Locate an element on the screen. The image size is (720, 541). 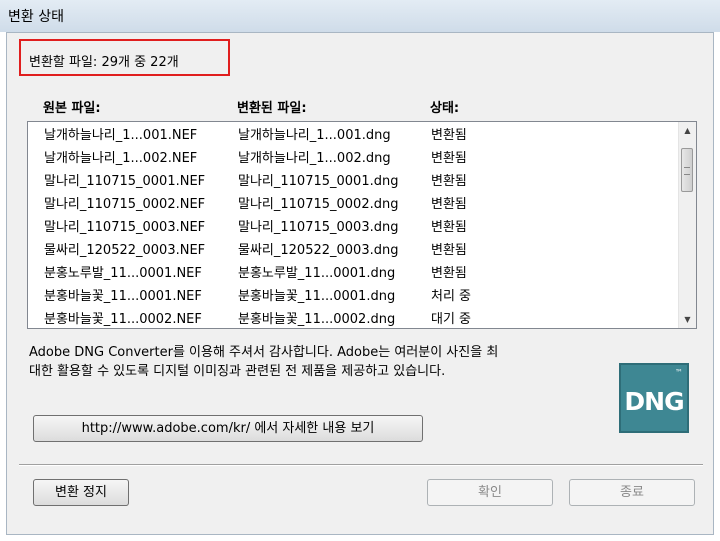
converted-filename: 분홍노루발_11...0001.dng is located at coordinates (317, 273).